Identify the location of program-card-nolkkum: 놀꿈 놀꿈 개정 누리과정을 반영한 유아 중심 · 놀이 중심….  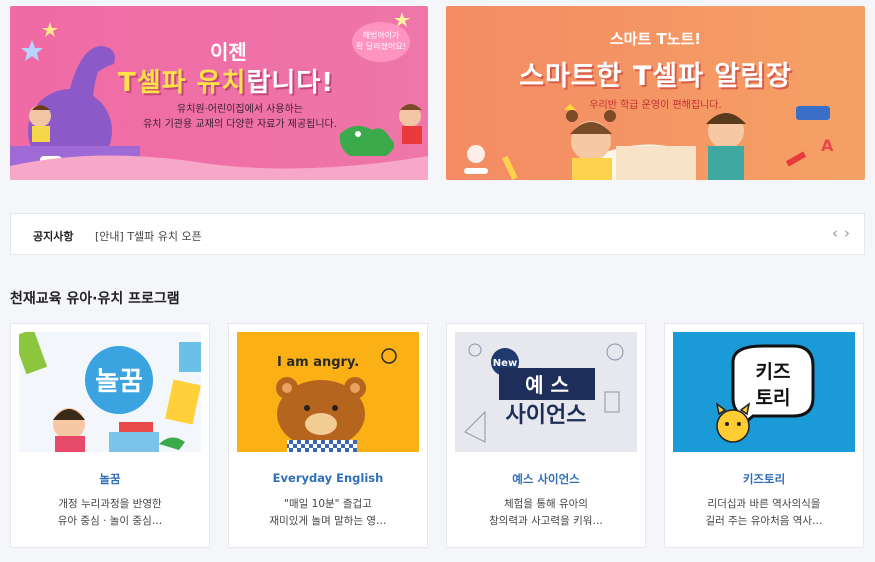
(110, 435).